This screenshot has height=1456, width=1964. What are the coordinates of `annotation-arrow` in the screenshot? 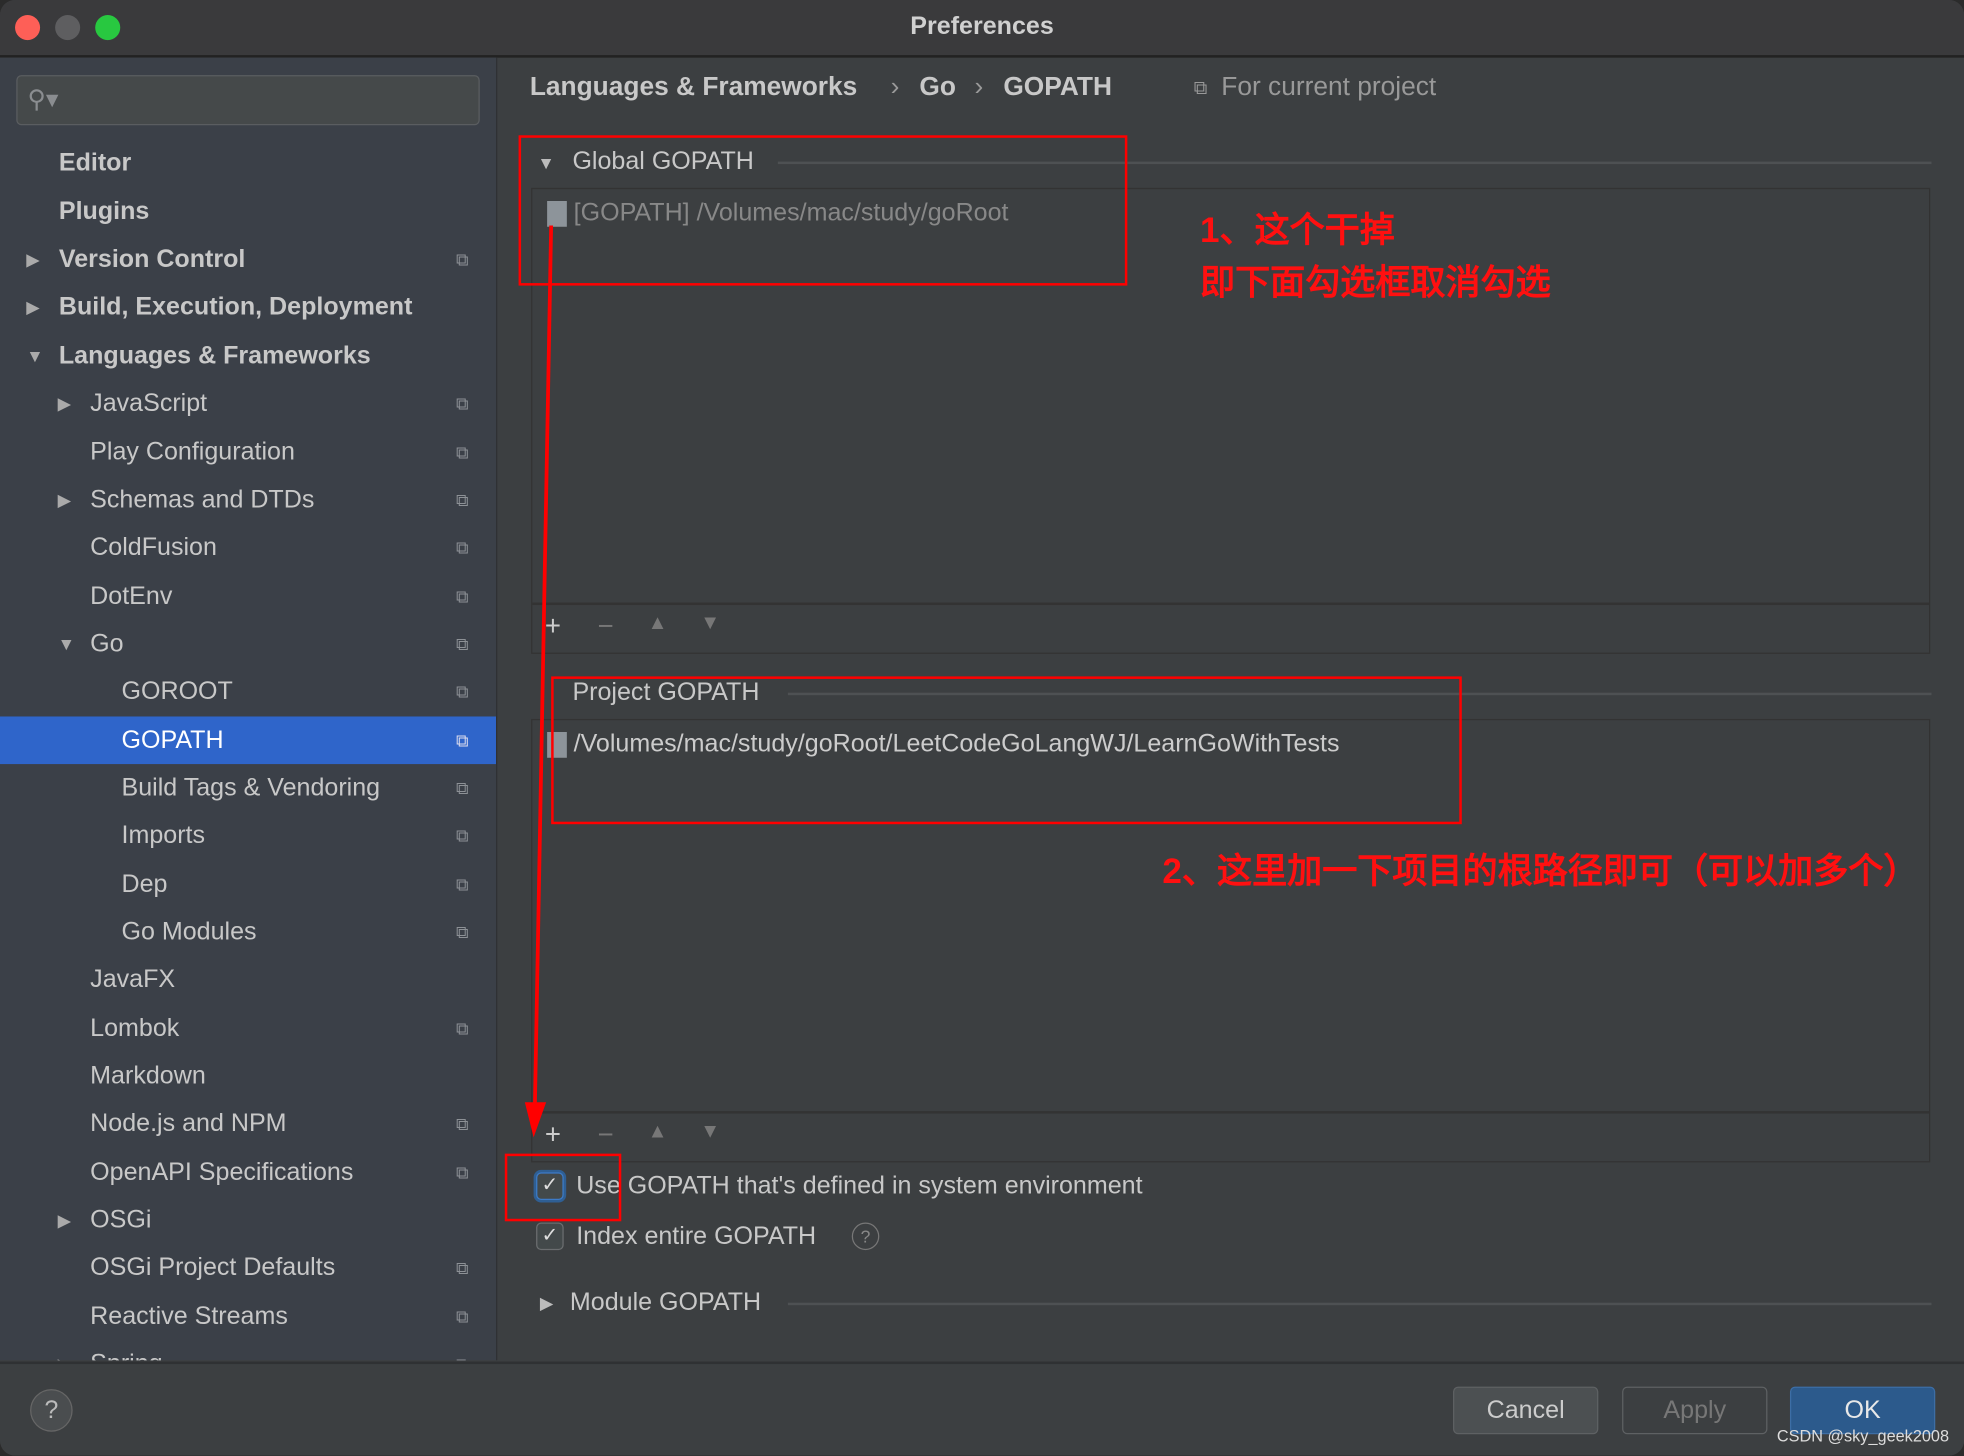 It's located at (539, 681).